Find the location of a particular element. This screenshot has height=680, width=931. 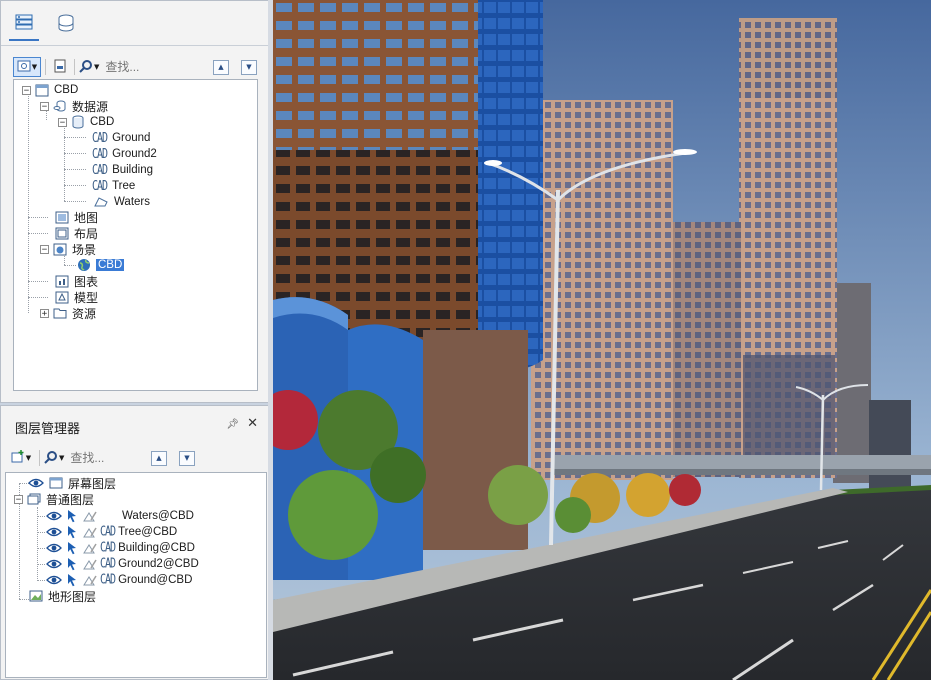

tree-node-models: 模型 is located at coordinates (76, 297).